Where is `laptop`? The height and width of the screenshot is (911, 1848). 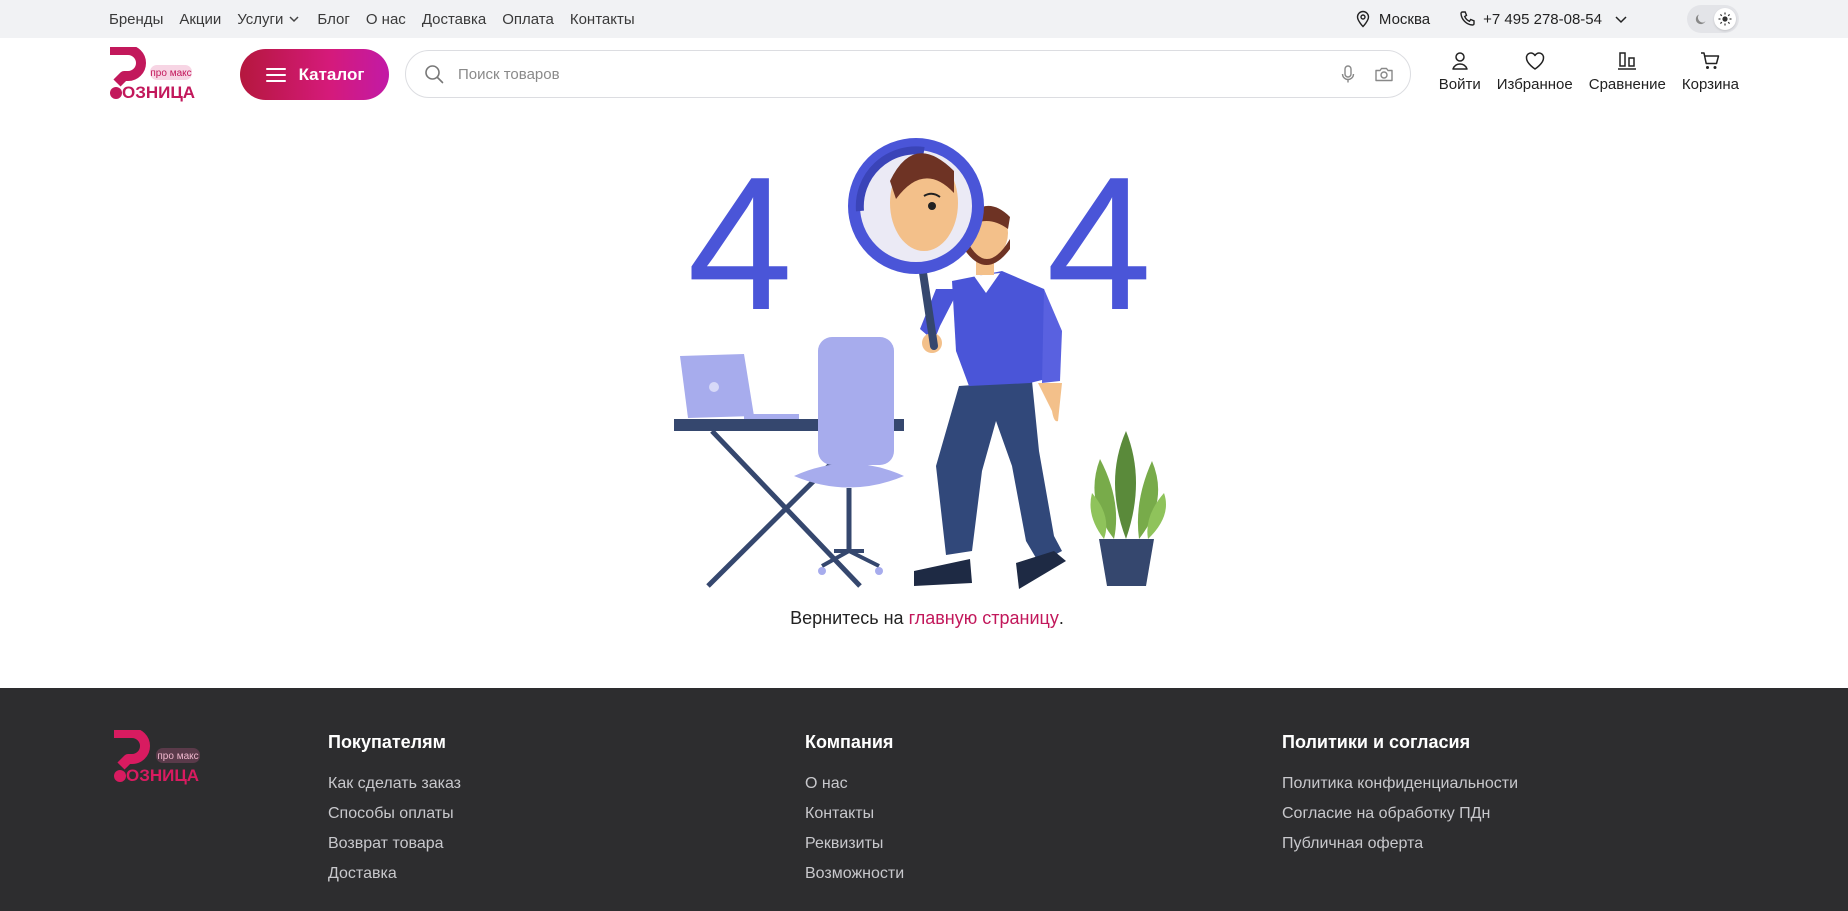
laptop is located at coordinates (739, 386).